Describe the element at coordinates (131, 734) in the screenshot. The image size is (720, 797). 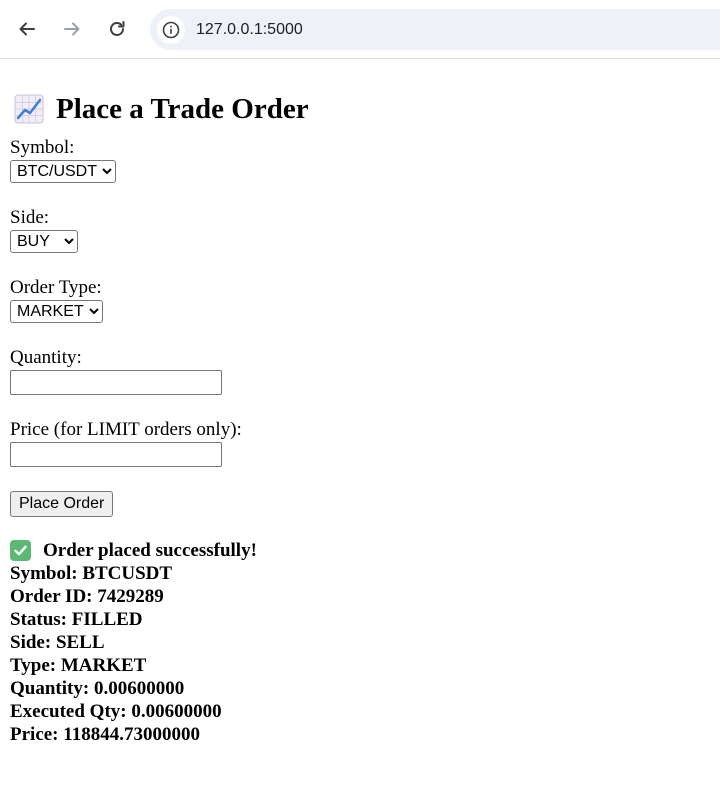
I see `result-row-value: 118844.73000000` at that location.